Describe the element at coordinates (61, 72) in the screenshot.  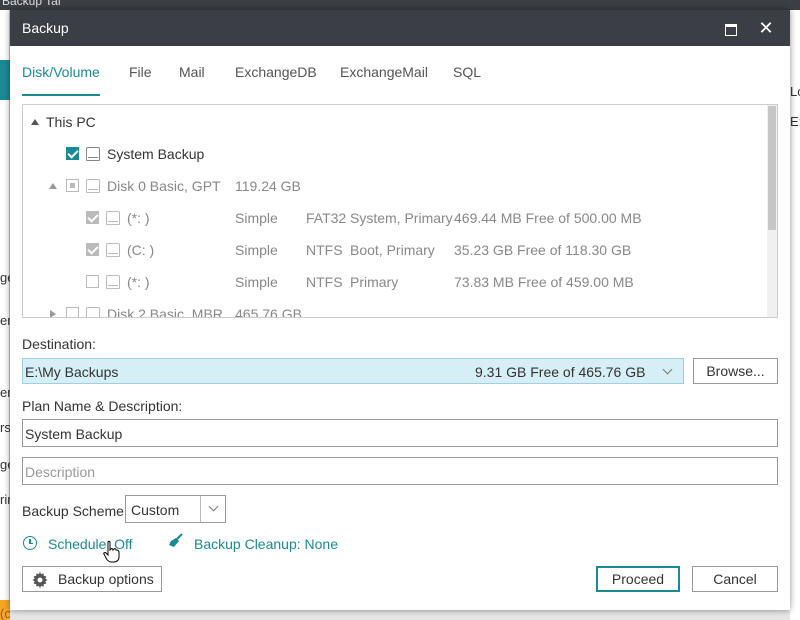
I see `tab-disk-volume: Disk/Volume` at that location.